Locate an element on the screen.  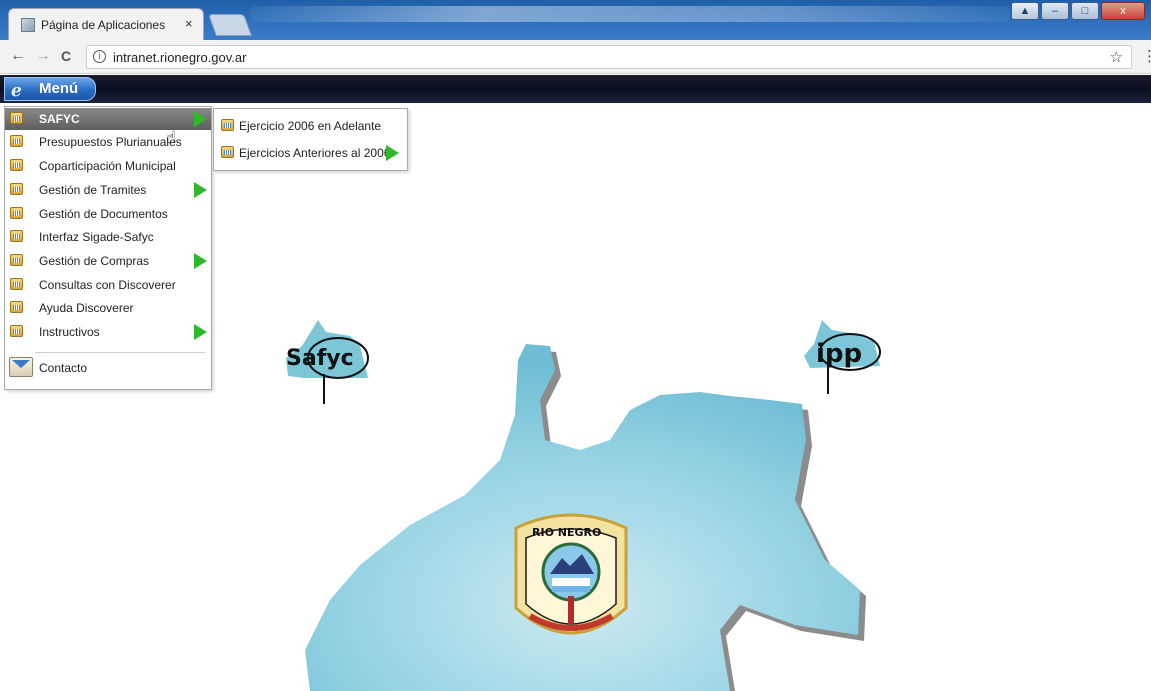
menu-item-label: Coparticipación Municipal is located at coordinates (107, 166).